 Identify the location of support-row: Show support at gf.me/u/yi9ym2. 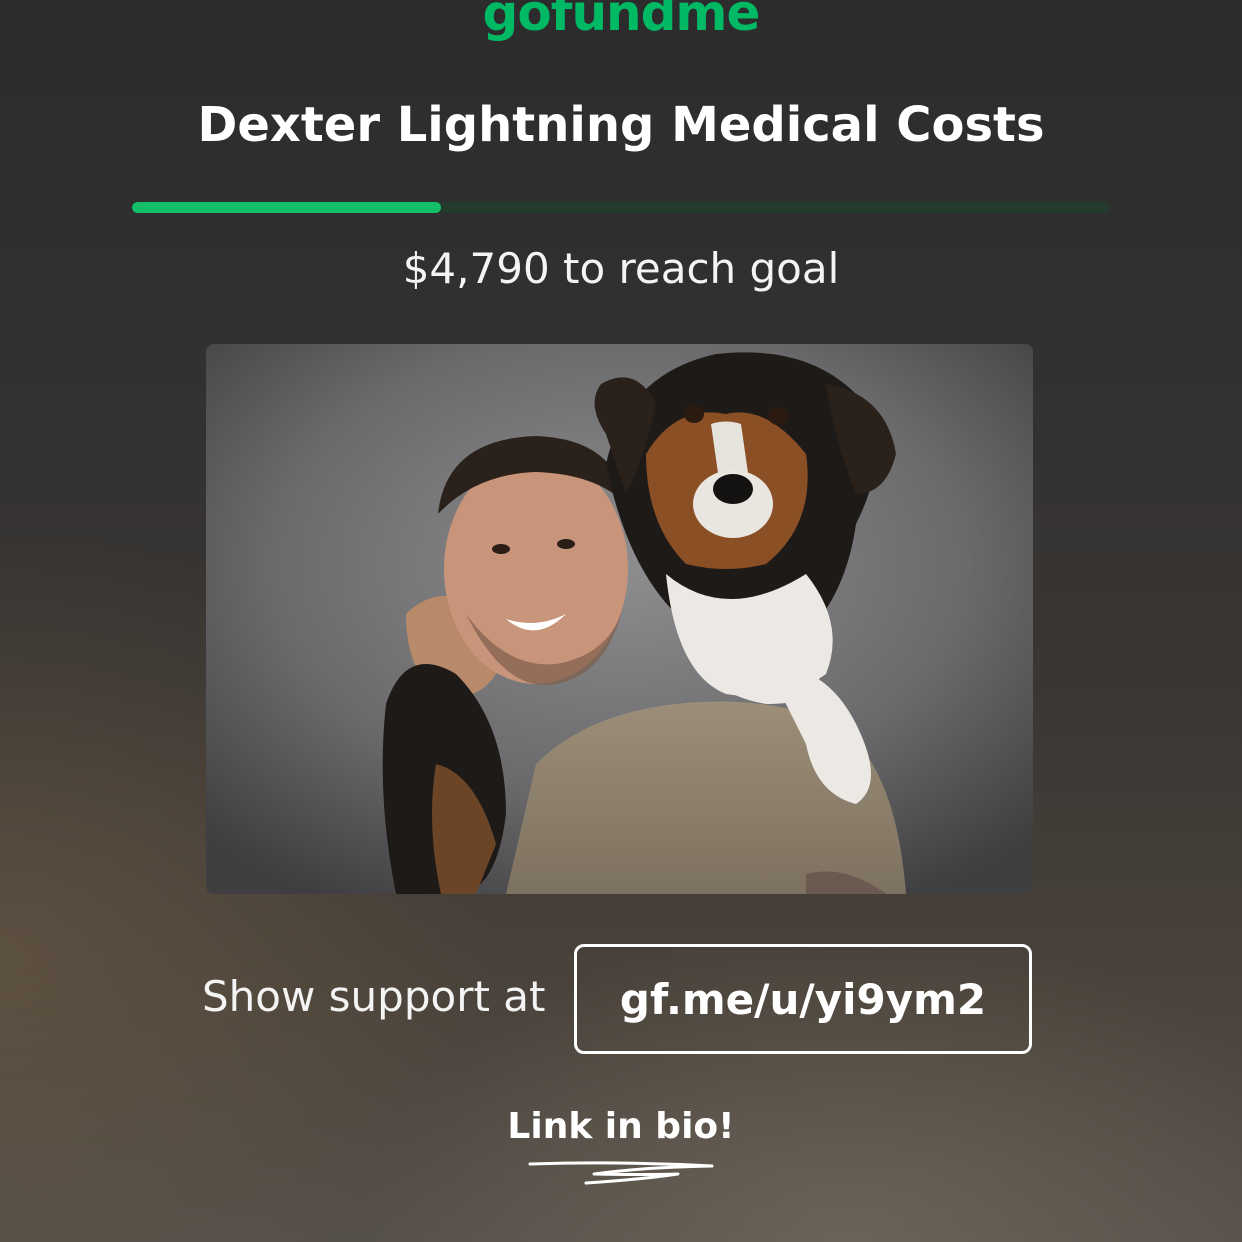
(621, 999).